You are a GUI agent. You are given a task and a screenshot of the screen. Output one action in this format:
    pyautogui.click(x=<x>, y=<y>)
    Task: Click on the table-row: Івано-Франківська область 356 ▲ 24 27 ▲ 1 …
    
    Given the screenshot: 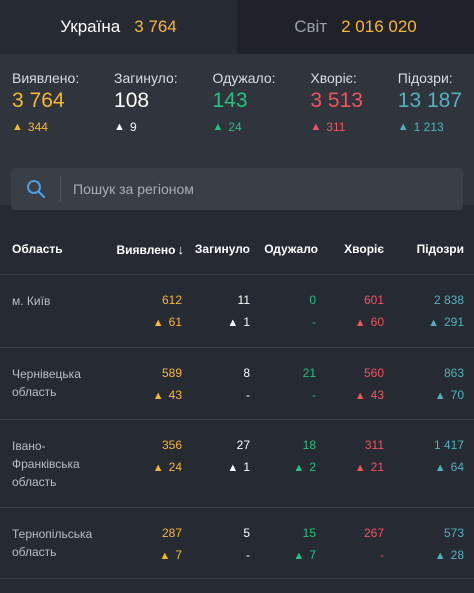 What is the action you would take?
    pyautogui.click(x=237, y=463)
    